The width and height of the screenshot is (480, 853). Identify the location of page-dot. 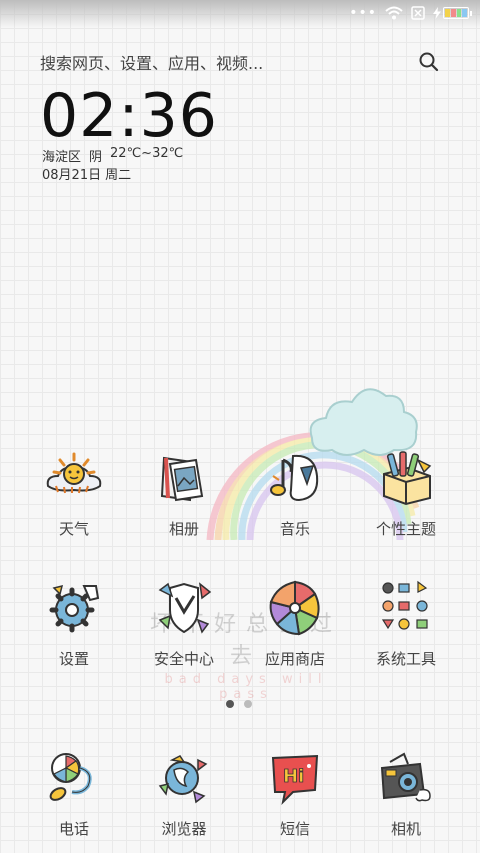
(248, 704).